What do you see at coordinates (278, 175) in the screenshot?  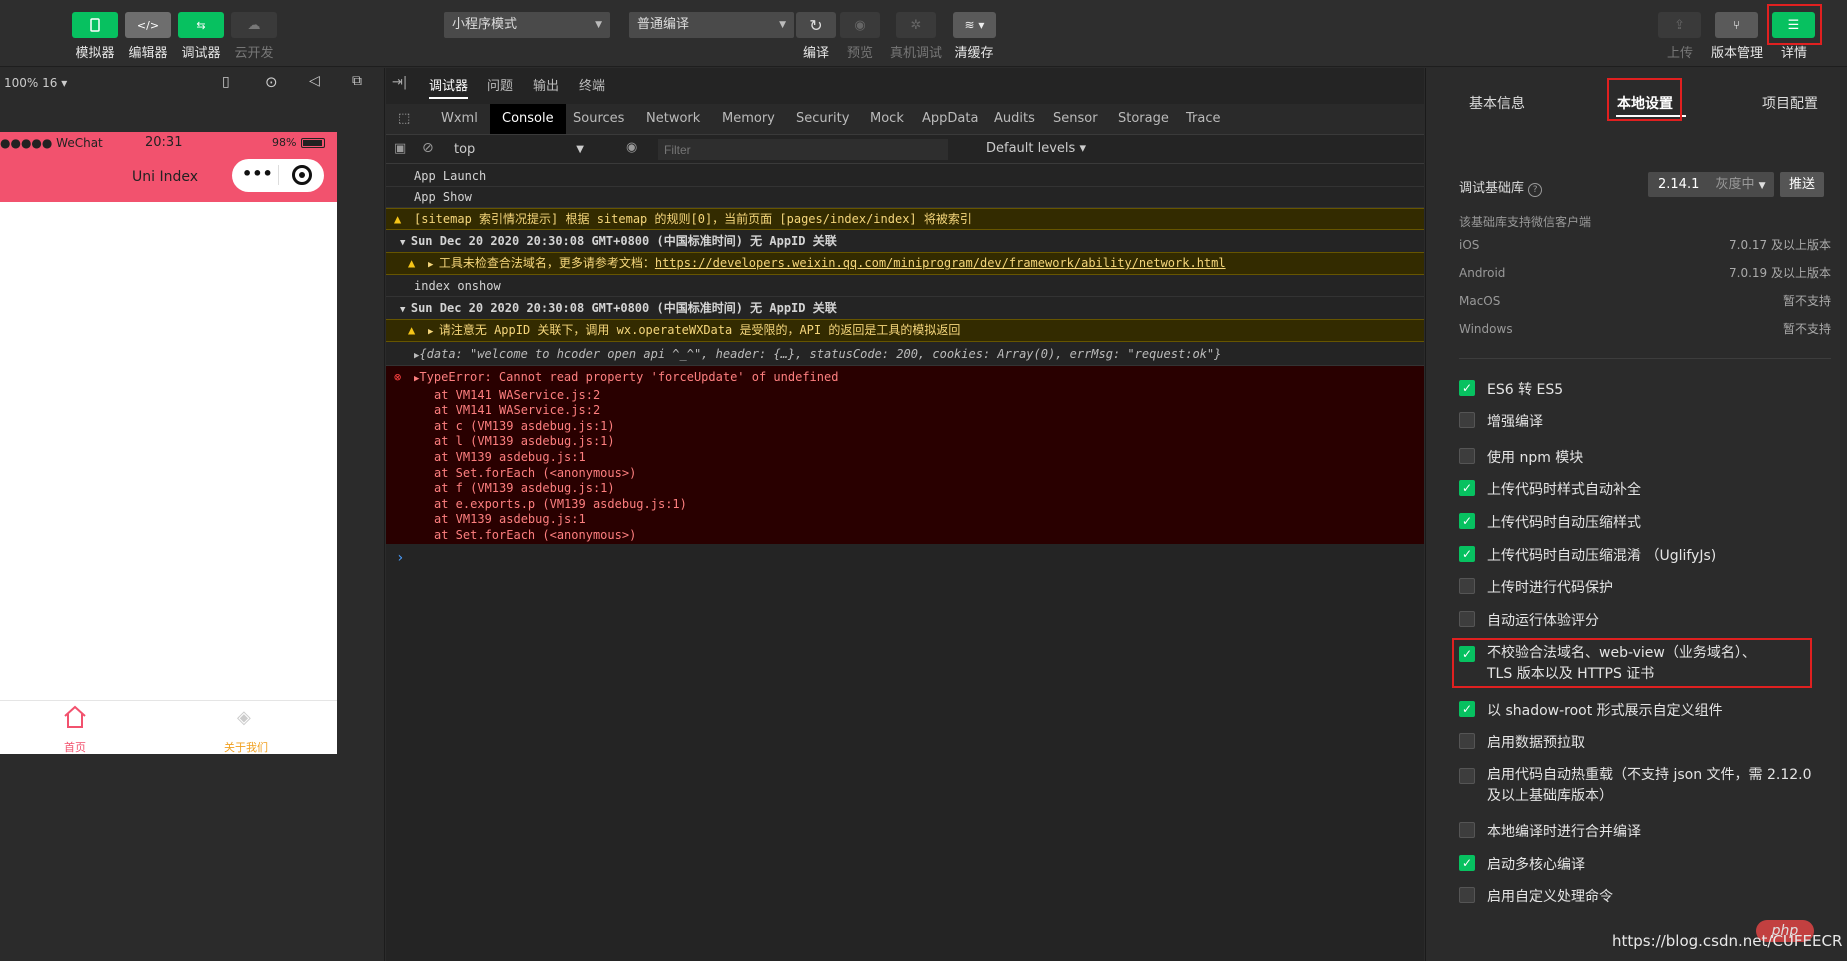 I see `capsule-button: •••` at bounding box center [278, 175].